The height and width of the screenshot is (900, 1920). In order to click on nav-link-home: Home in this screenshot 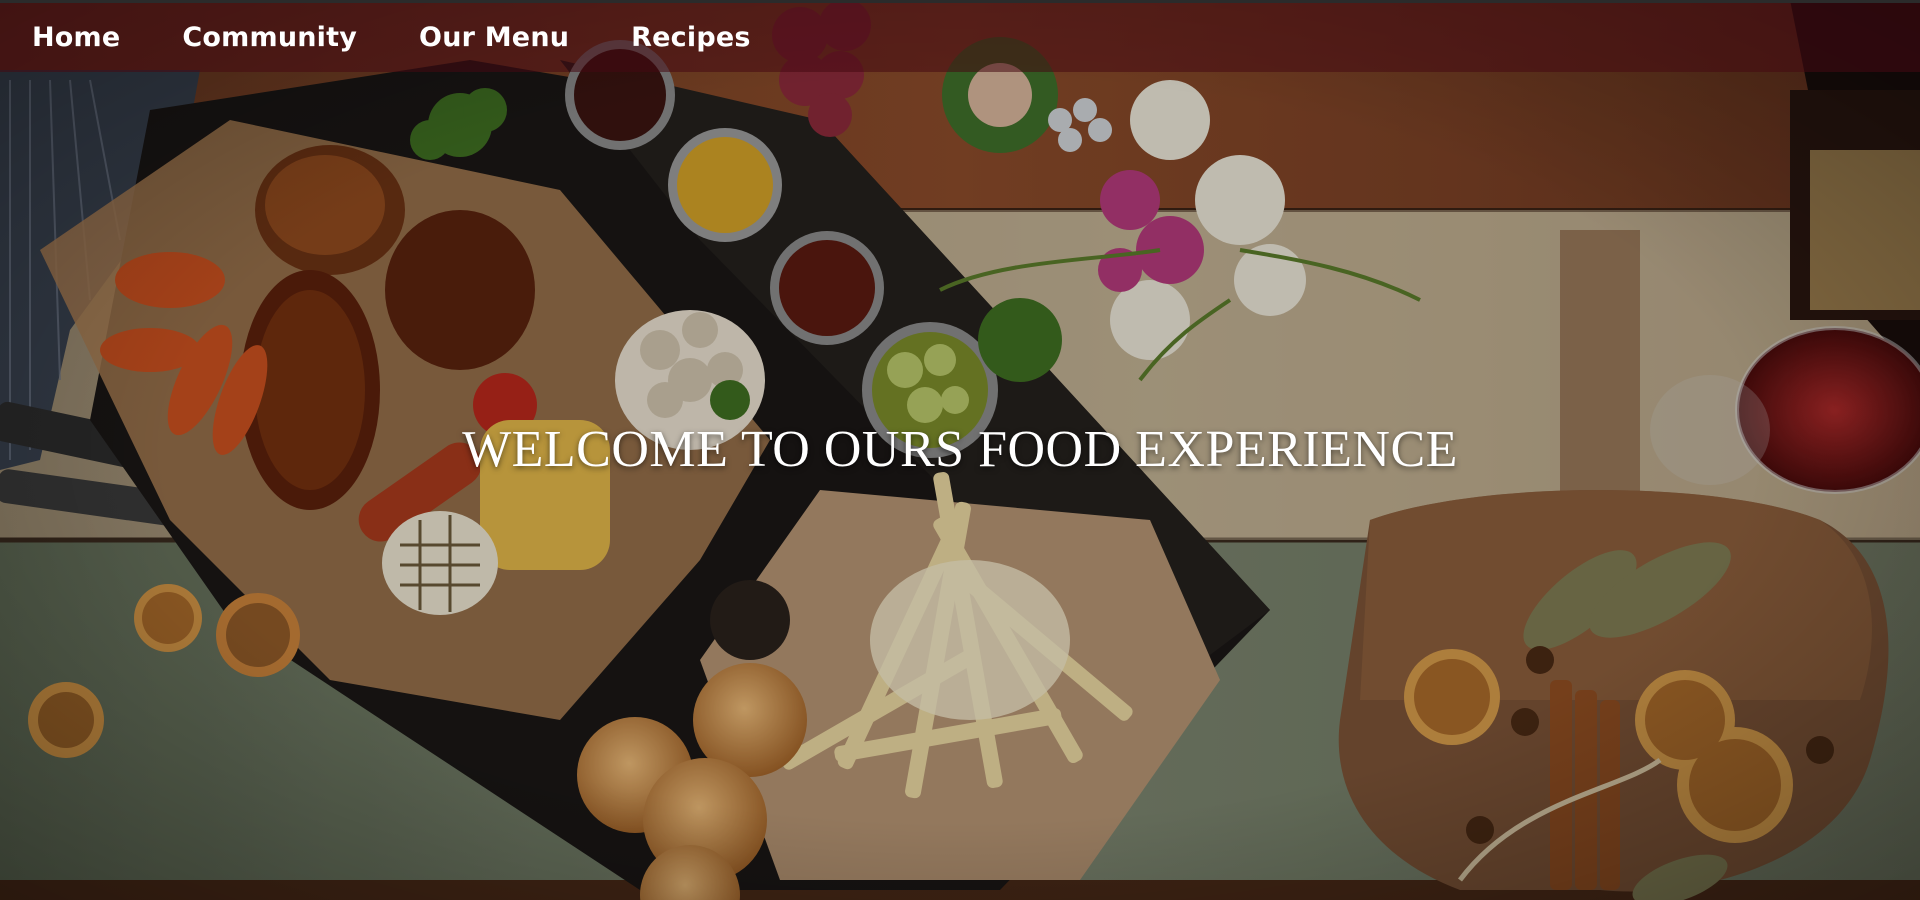, I will do `click(76, 37)`.